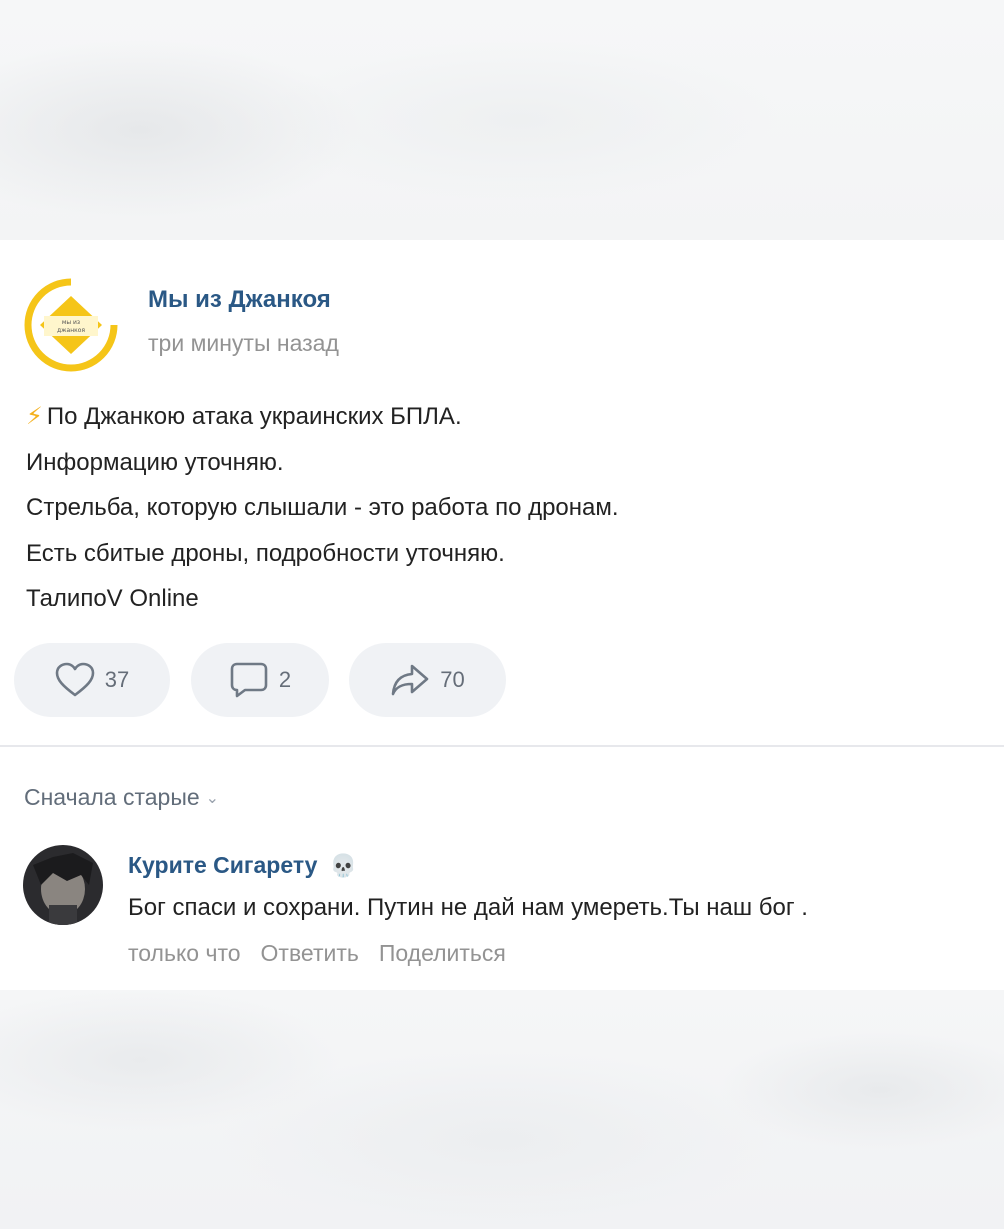 The image size is (1004, 1229). I want to click on avatar-image, so click(63, 885).